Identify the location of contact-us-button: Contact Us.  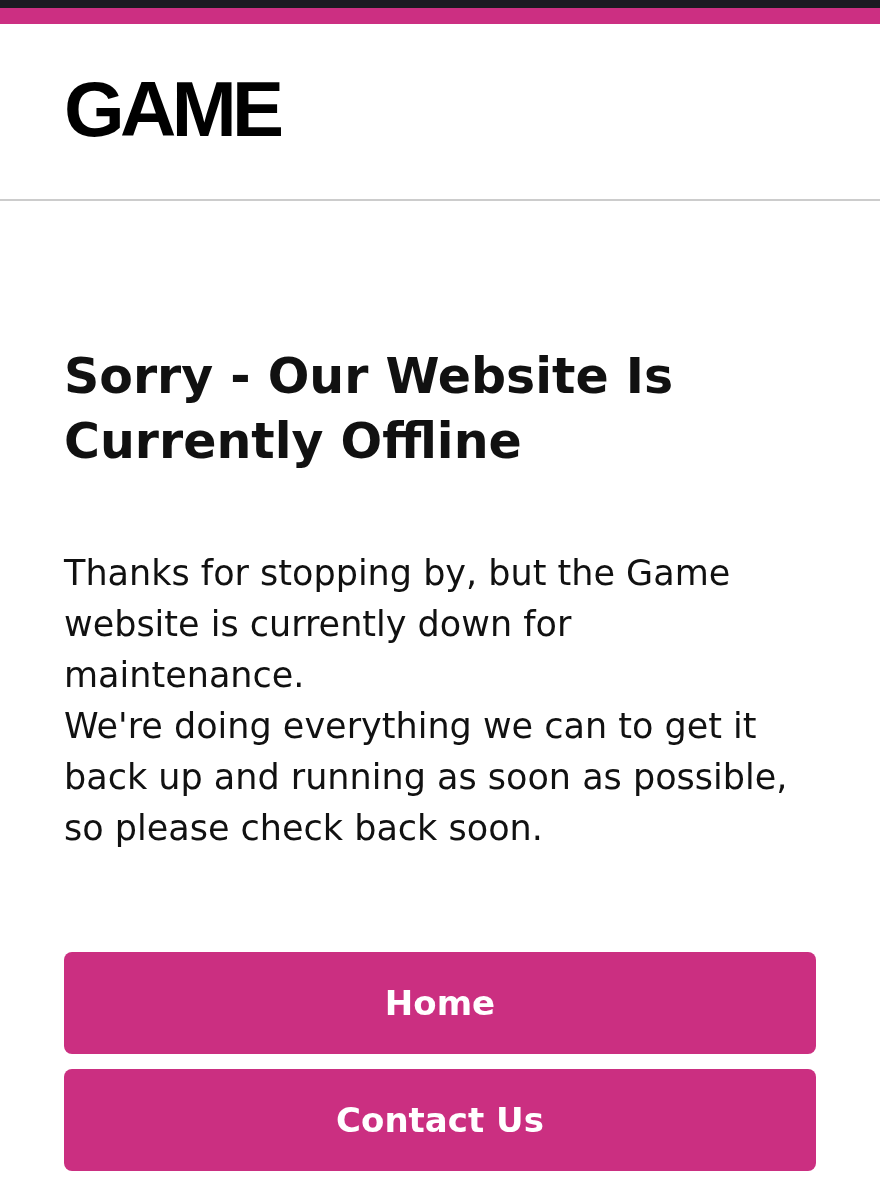
(440, 1120).